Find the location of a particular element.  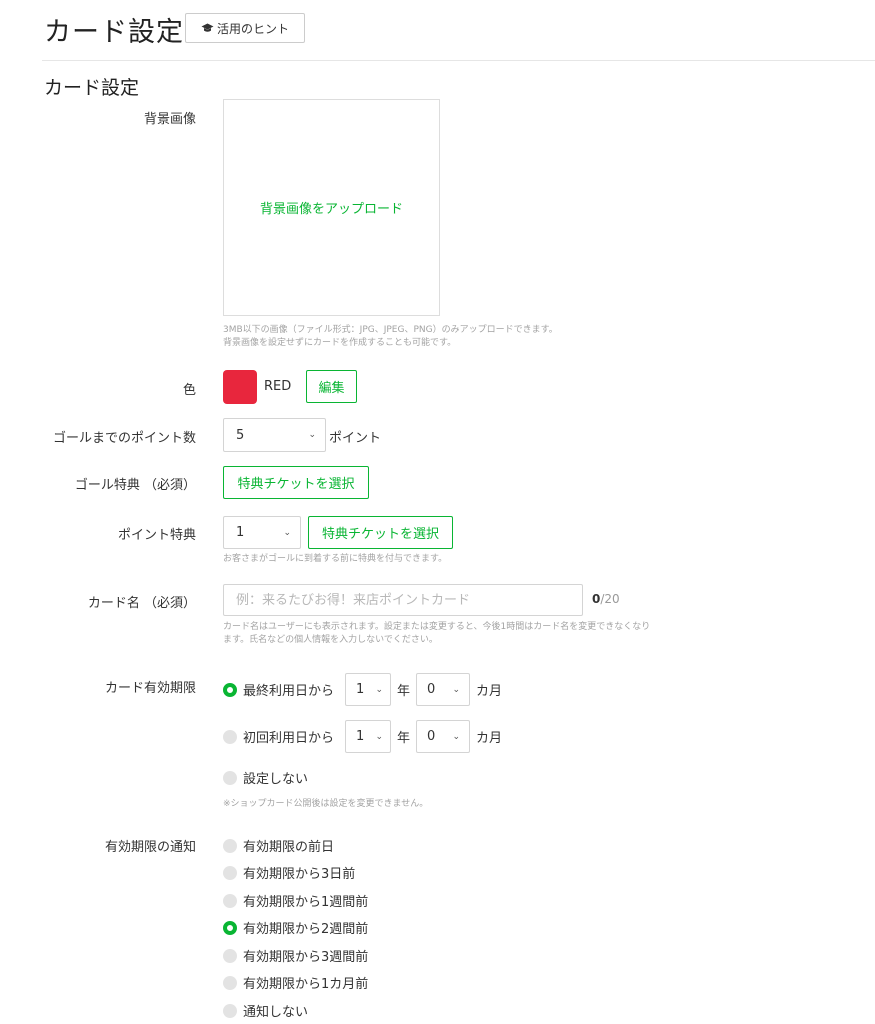

card-name-counter-max: /20 is located at coordinates (610, 599).